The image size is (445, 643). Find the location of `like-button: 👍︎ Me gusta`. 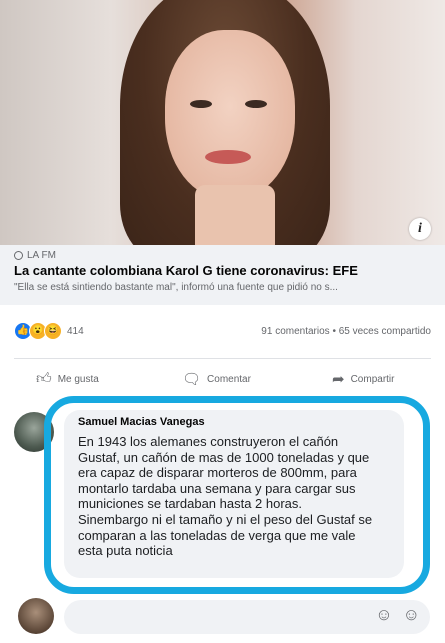

like-button: 👍︎ Me gusta is located at coordinates (67, 379).